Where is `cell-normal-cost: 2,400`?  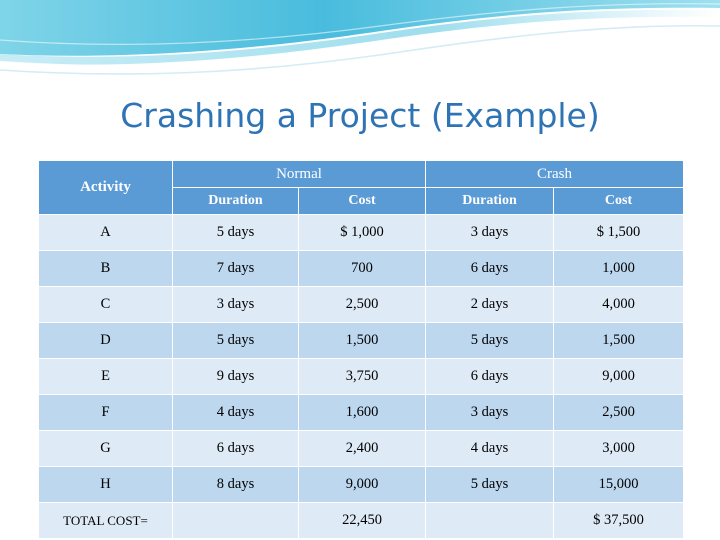
cell-normal-cost: 2,400 is located at coordinates (362, 448).